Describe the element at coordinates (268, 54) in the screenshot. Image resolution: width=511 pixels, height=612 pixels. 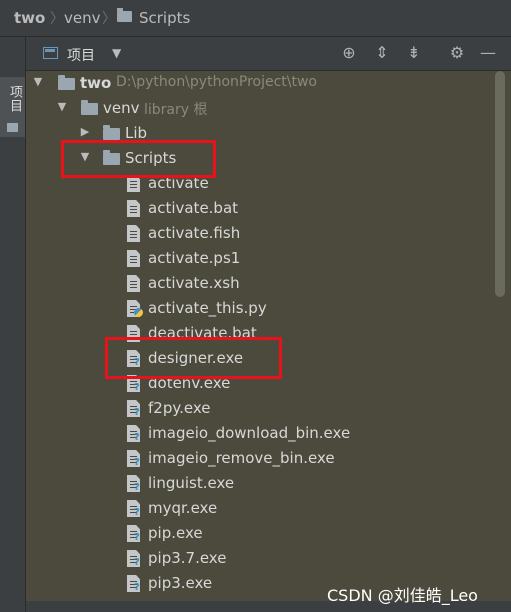
I see `project-toolbar: 项目 ▼ ⊕ ⇕ ⇟ ⚙ —` at that location.